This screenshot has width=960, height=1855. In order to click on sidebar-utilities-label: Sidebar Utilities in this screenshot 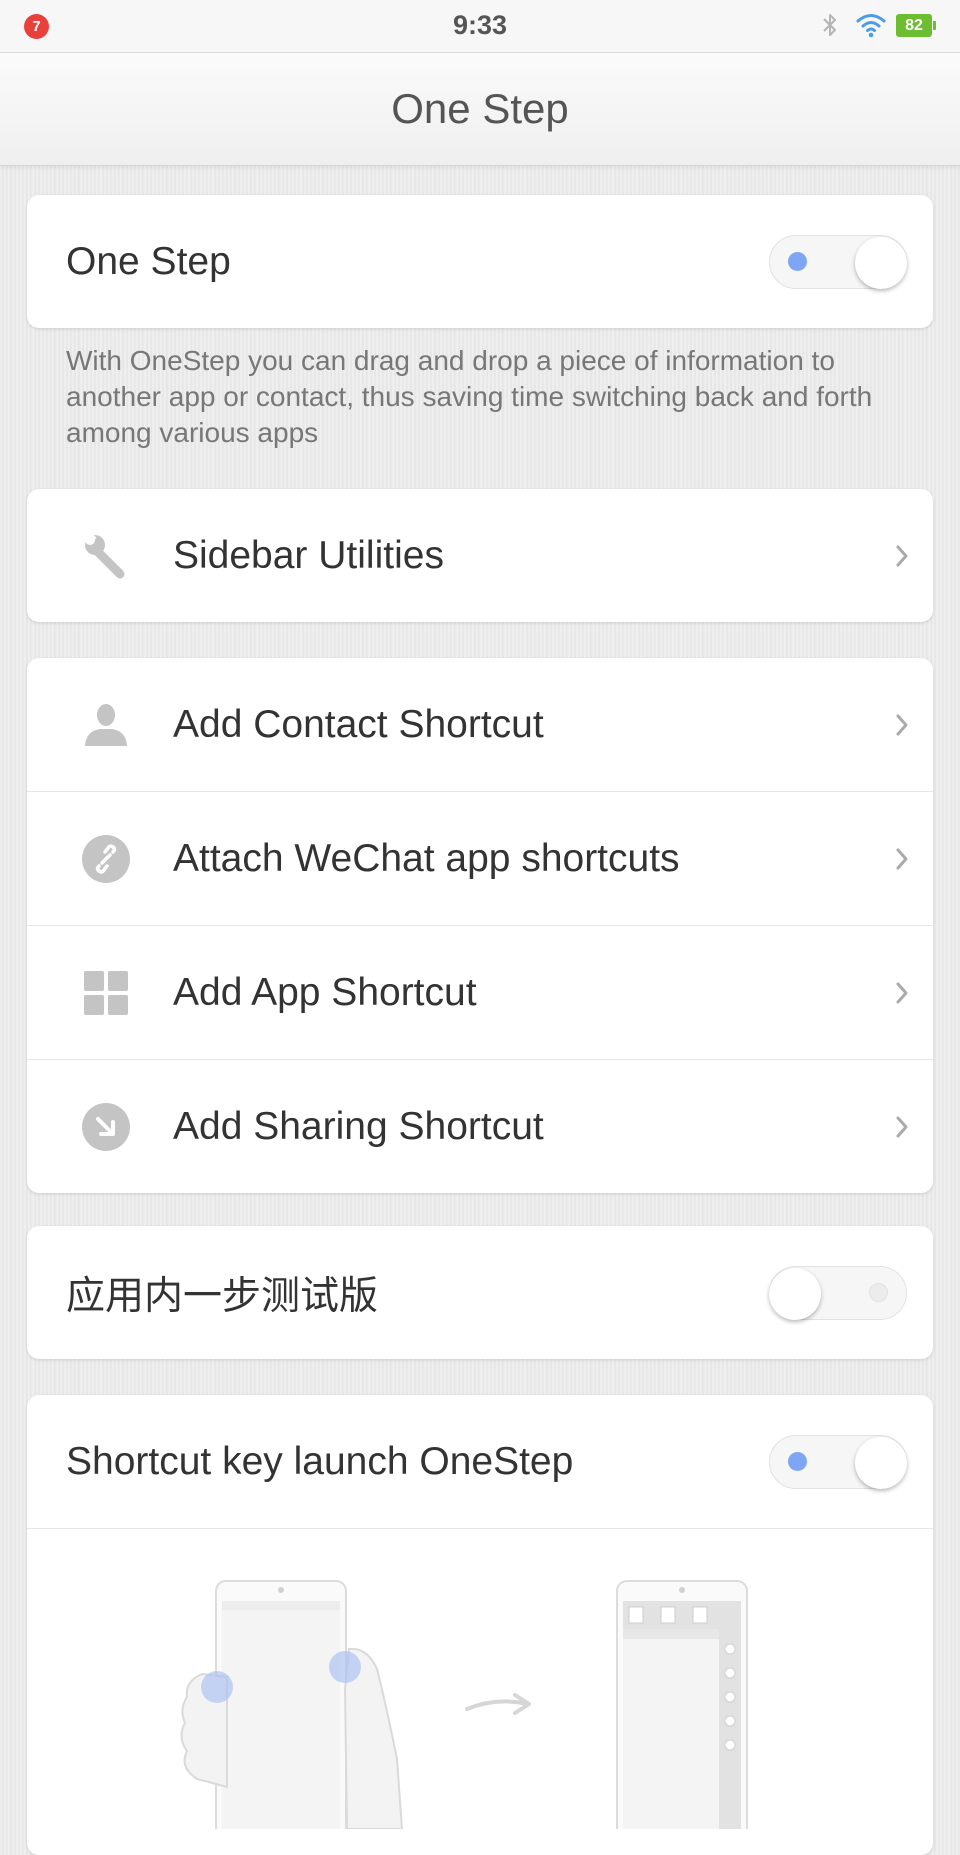, I will do `click(308, 555)`.